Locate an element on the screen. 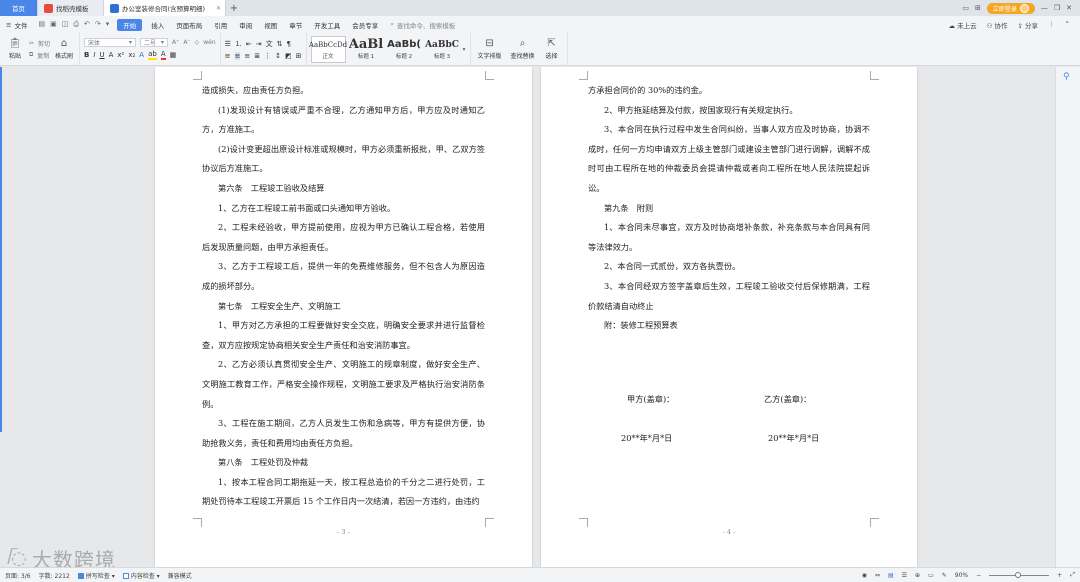  zoom-slider is located at coordinates (1019, 574).